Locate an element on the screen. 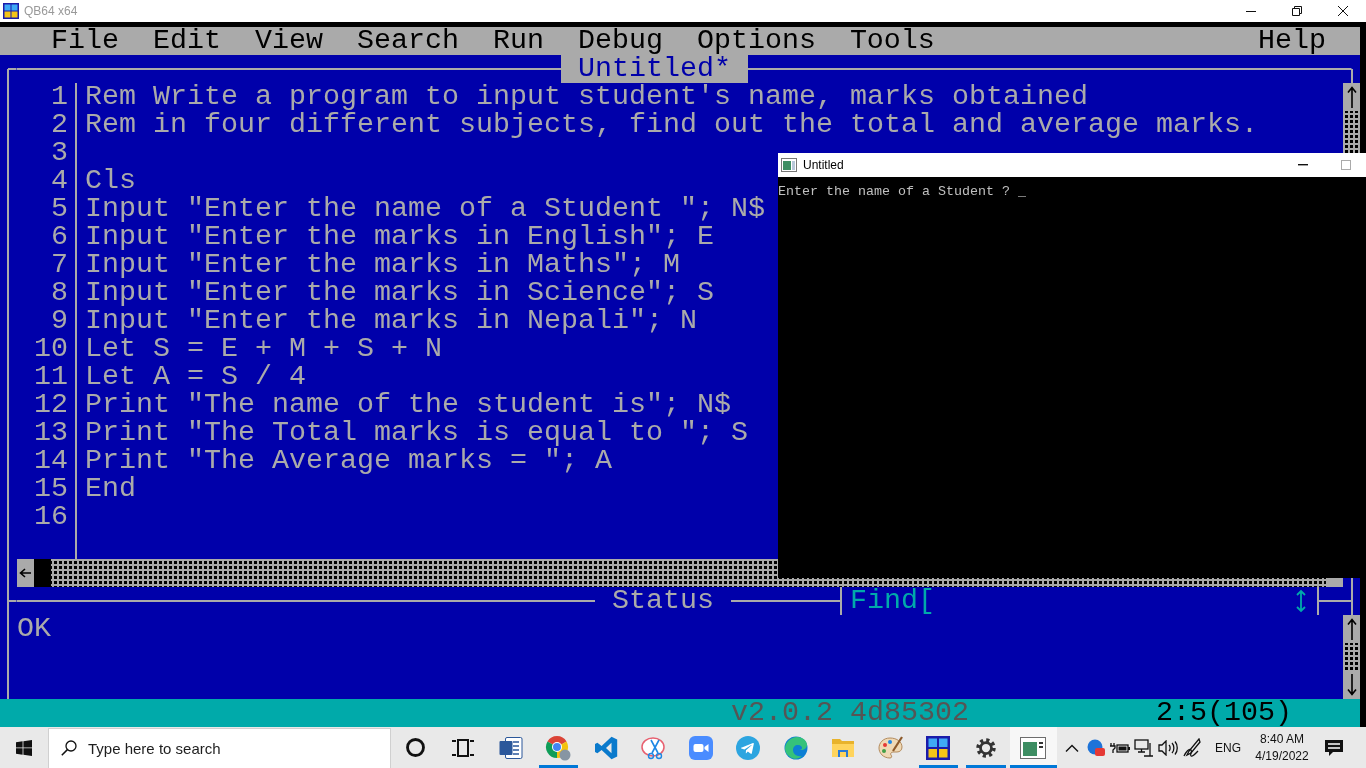 The width and height of the screenshot is (1366, 768). line-number: 11 is located at coordinates (50, 377).